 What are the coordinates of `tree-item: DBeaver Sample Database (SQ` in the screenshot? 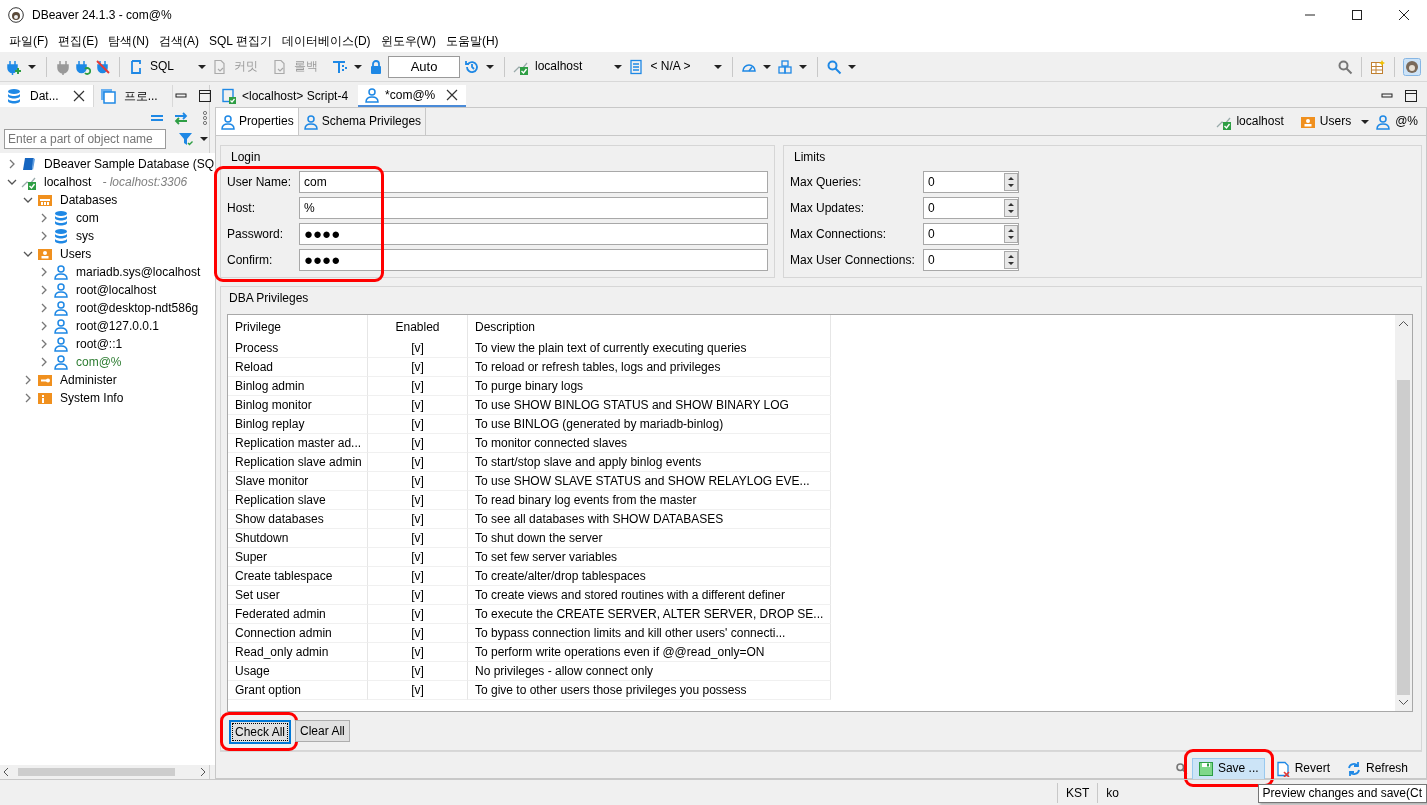 It's located at (129, 164).